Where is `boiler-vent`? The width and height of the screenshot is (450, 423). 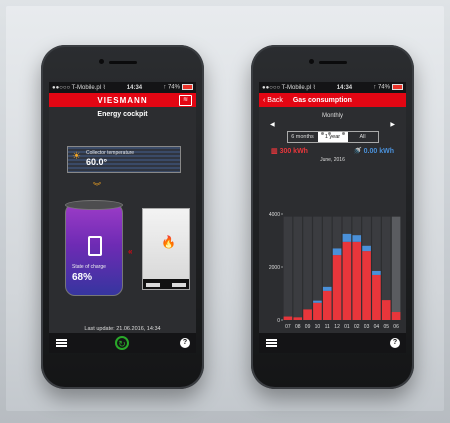
boiler-vent is located at coordinates (179, 285).